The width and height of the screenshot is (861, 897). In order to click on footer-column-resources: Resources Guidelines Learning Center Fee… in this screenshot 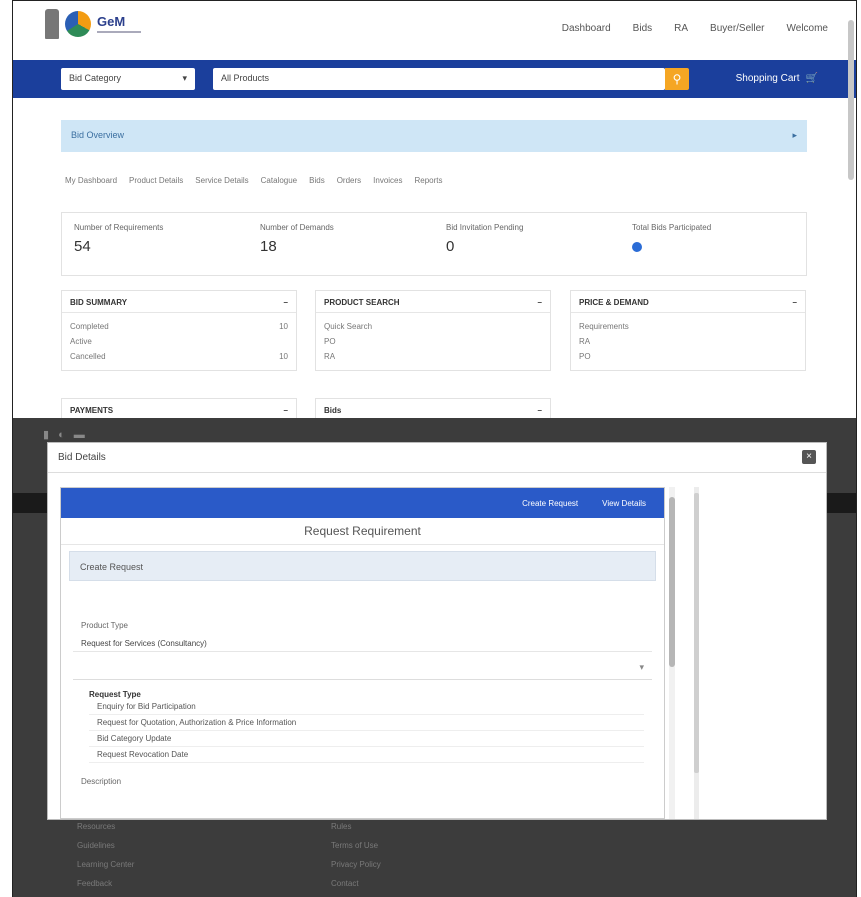, I will do `click(105, 859)`.